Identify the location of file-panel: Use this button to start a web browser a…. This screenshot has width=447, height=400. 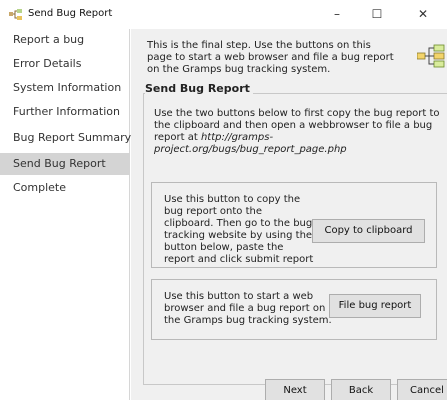
(294, 309).